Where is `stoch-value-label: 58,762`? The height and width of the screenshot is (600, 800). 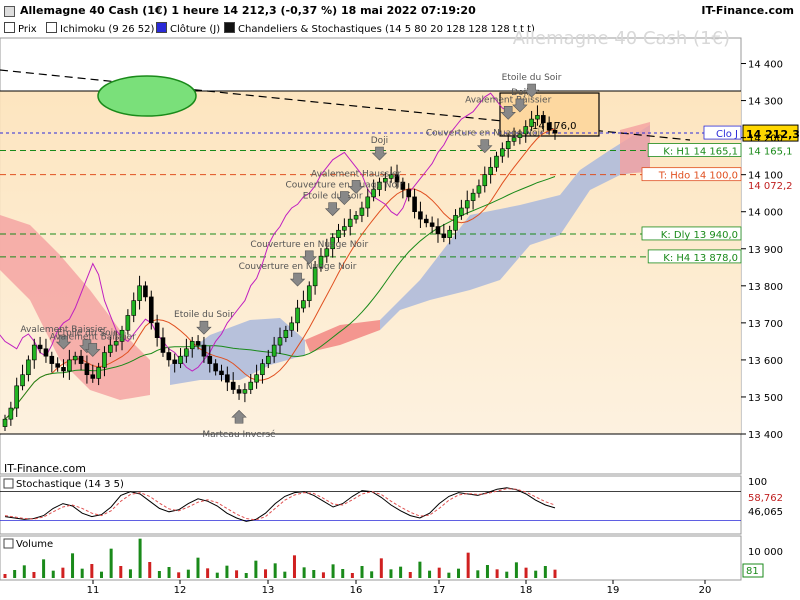
stoch-value-label: 58,762 is located at coordinates (765, 498).